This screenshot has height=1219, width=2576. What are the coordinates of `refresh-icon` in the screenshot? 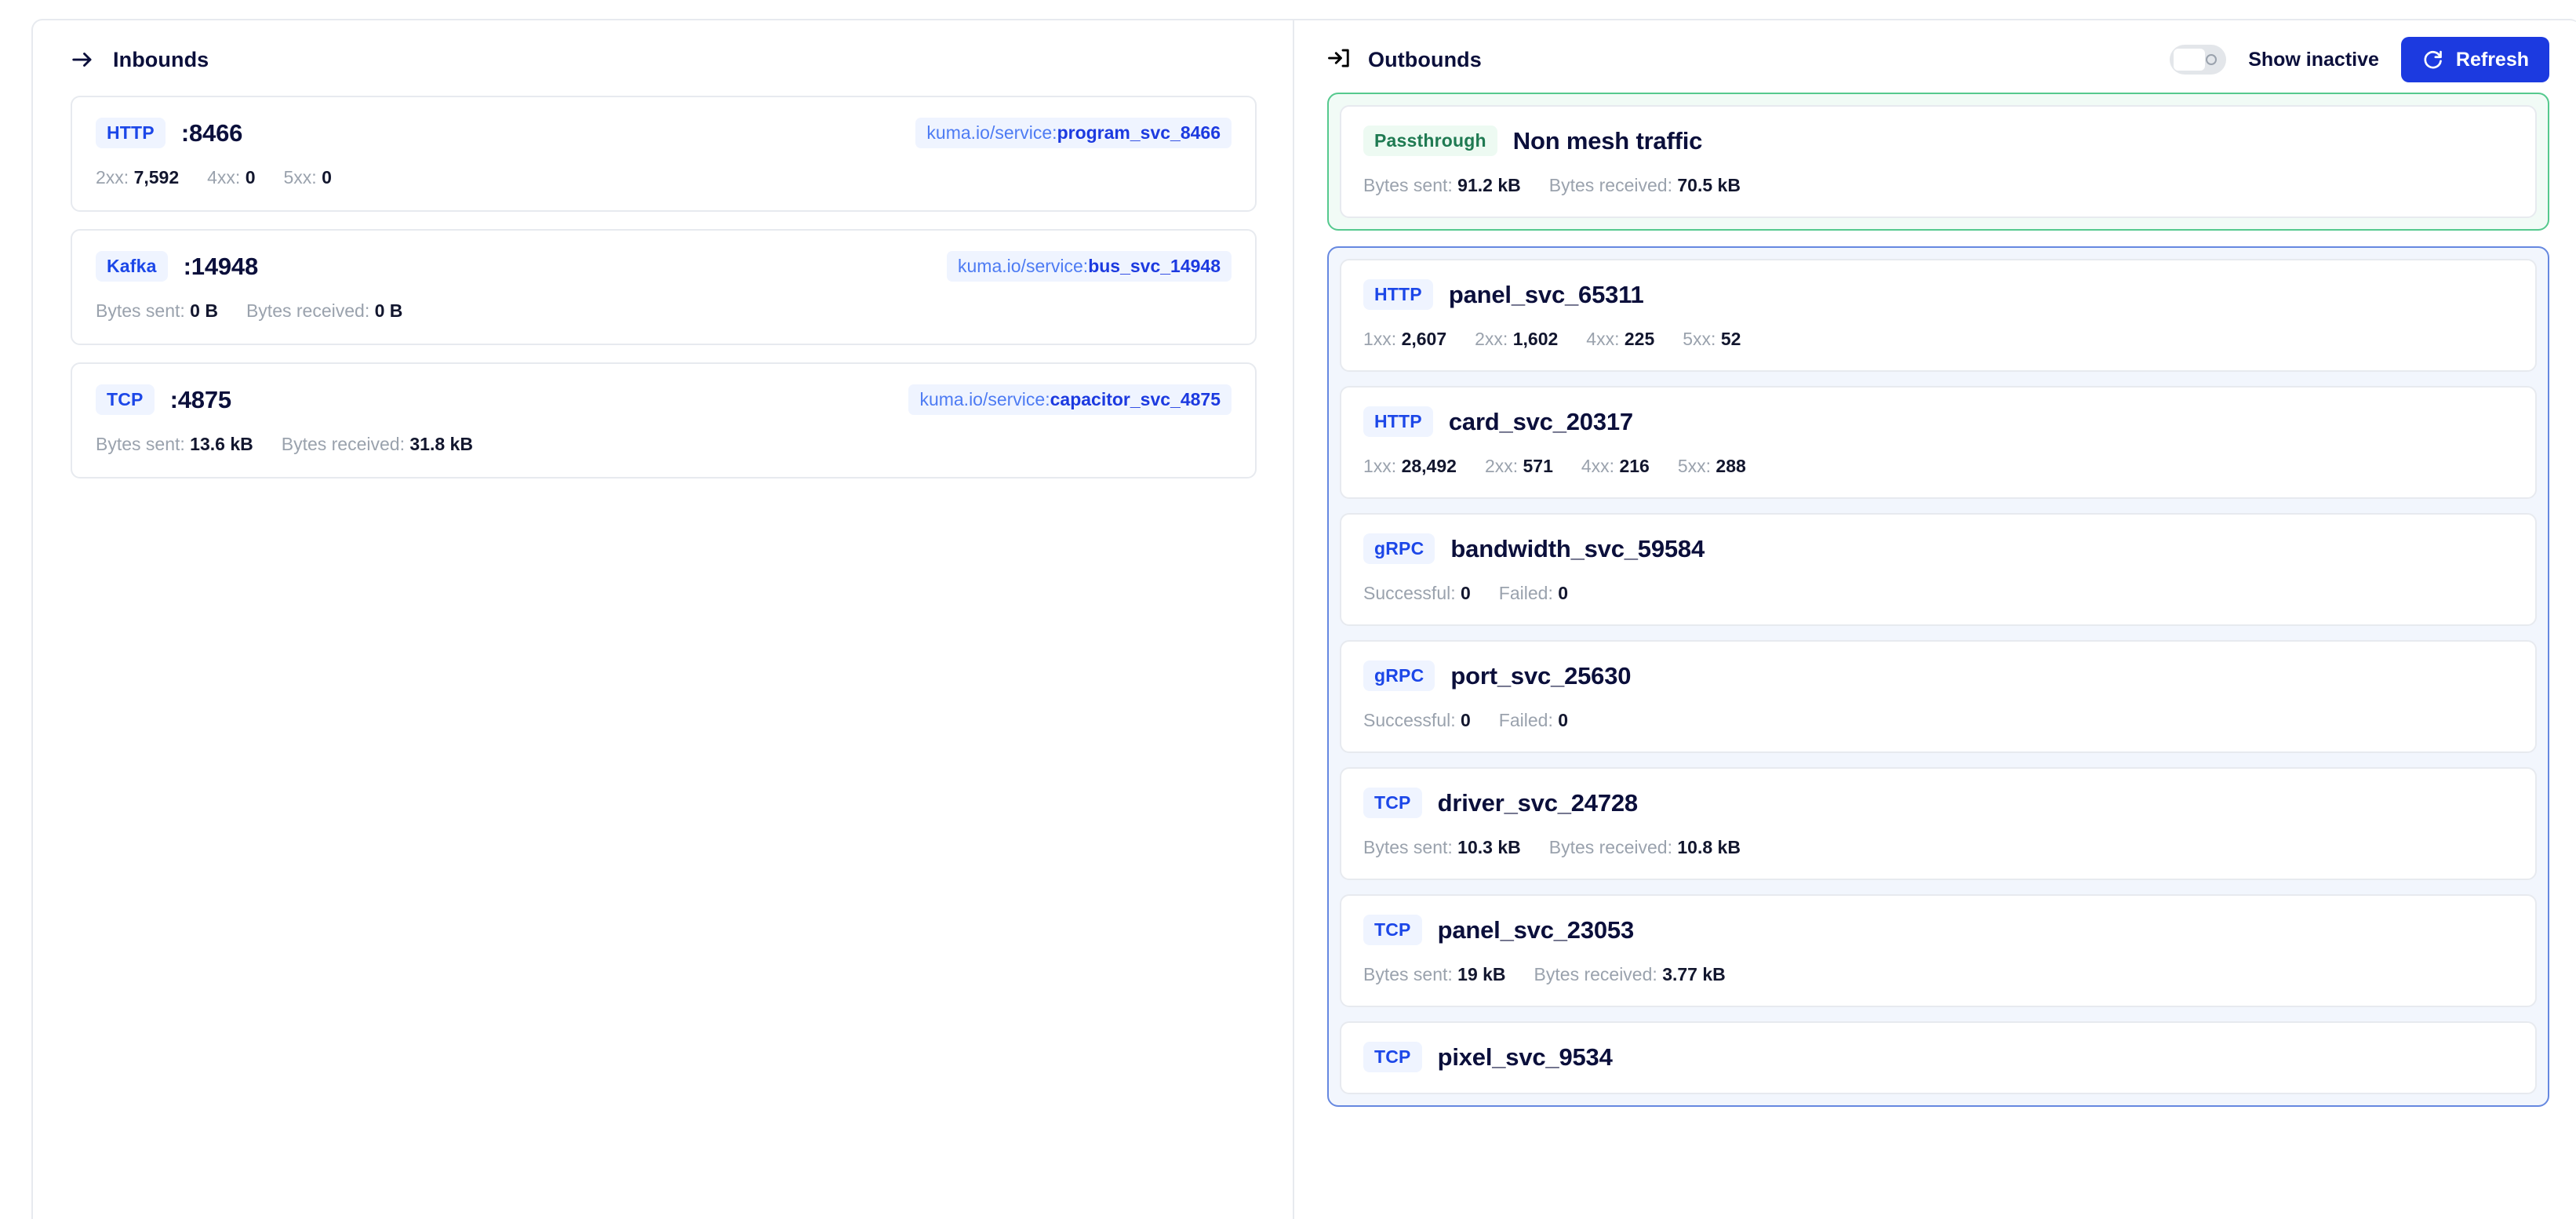 It's located at (2433, 59).